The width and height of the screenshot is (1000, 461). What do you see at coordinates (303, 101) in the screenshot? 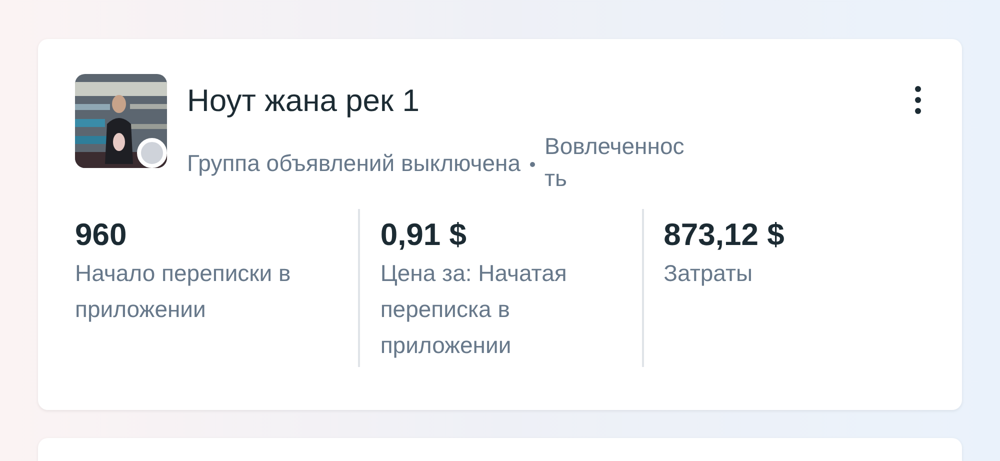
I see `ad-set-title: Ноут жана рек 1` at bounding box center [303, 101].